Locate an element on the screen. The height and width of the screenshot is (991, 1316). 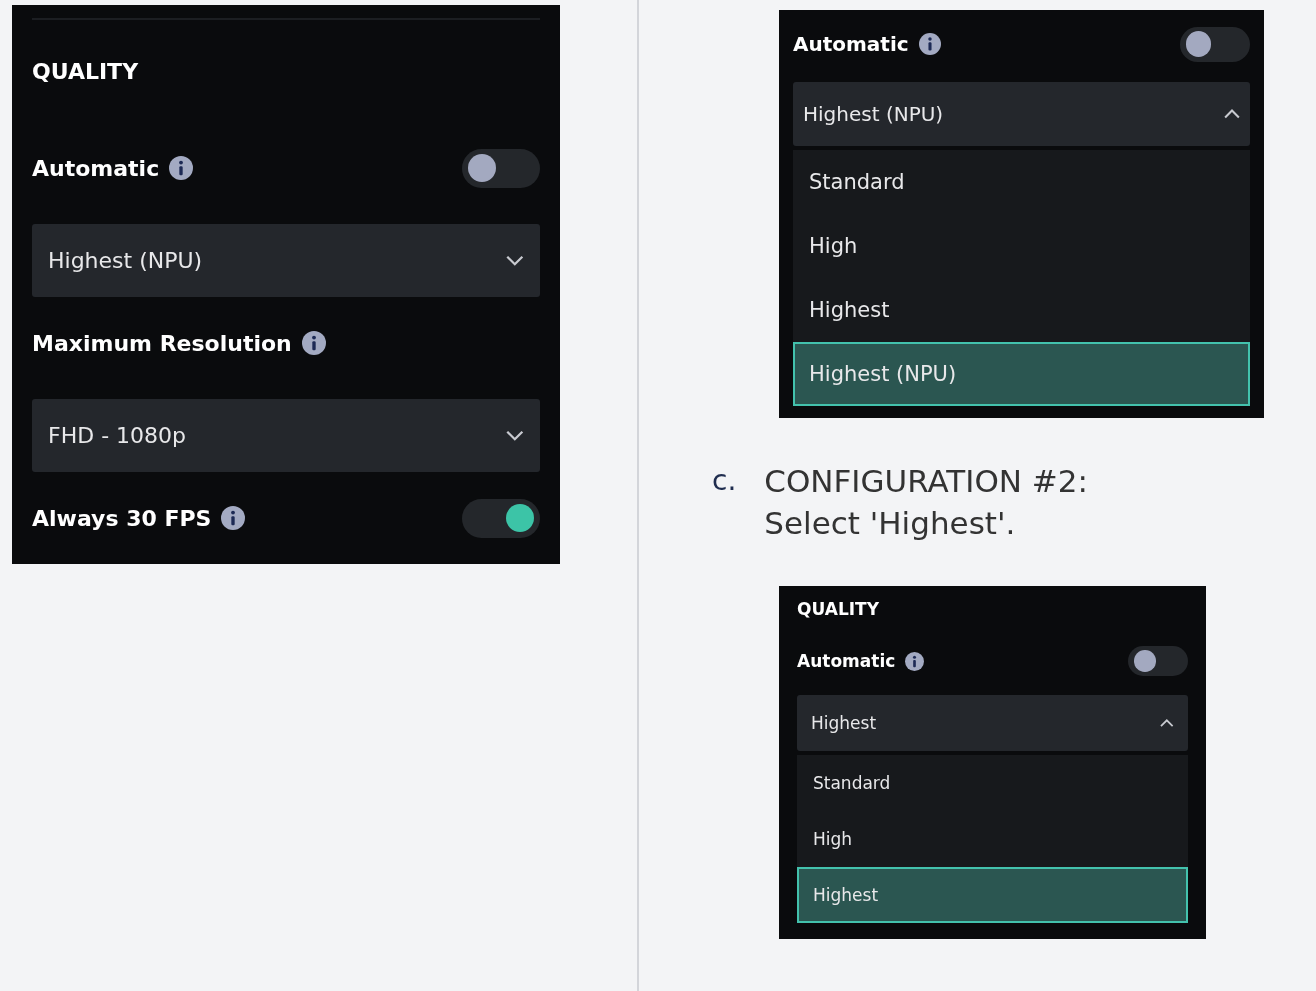
dropdown: Highest is located at coordinates (992, 723).